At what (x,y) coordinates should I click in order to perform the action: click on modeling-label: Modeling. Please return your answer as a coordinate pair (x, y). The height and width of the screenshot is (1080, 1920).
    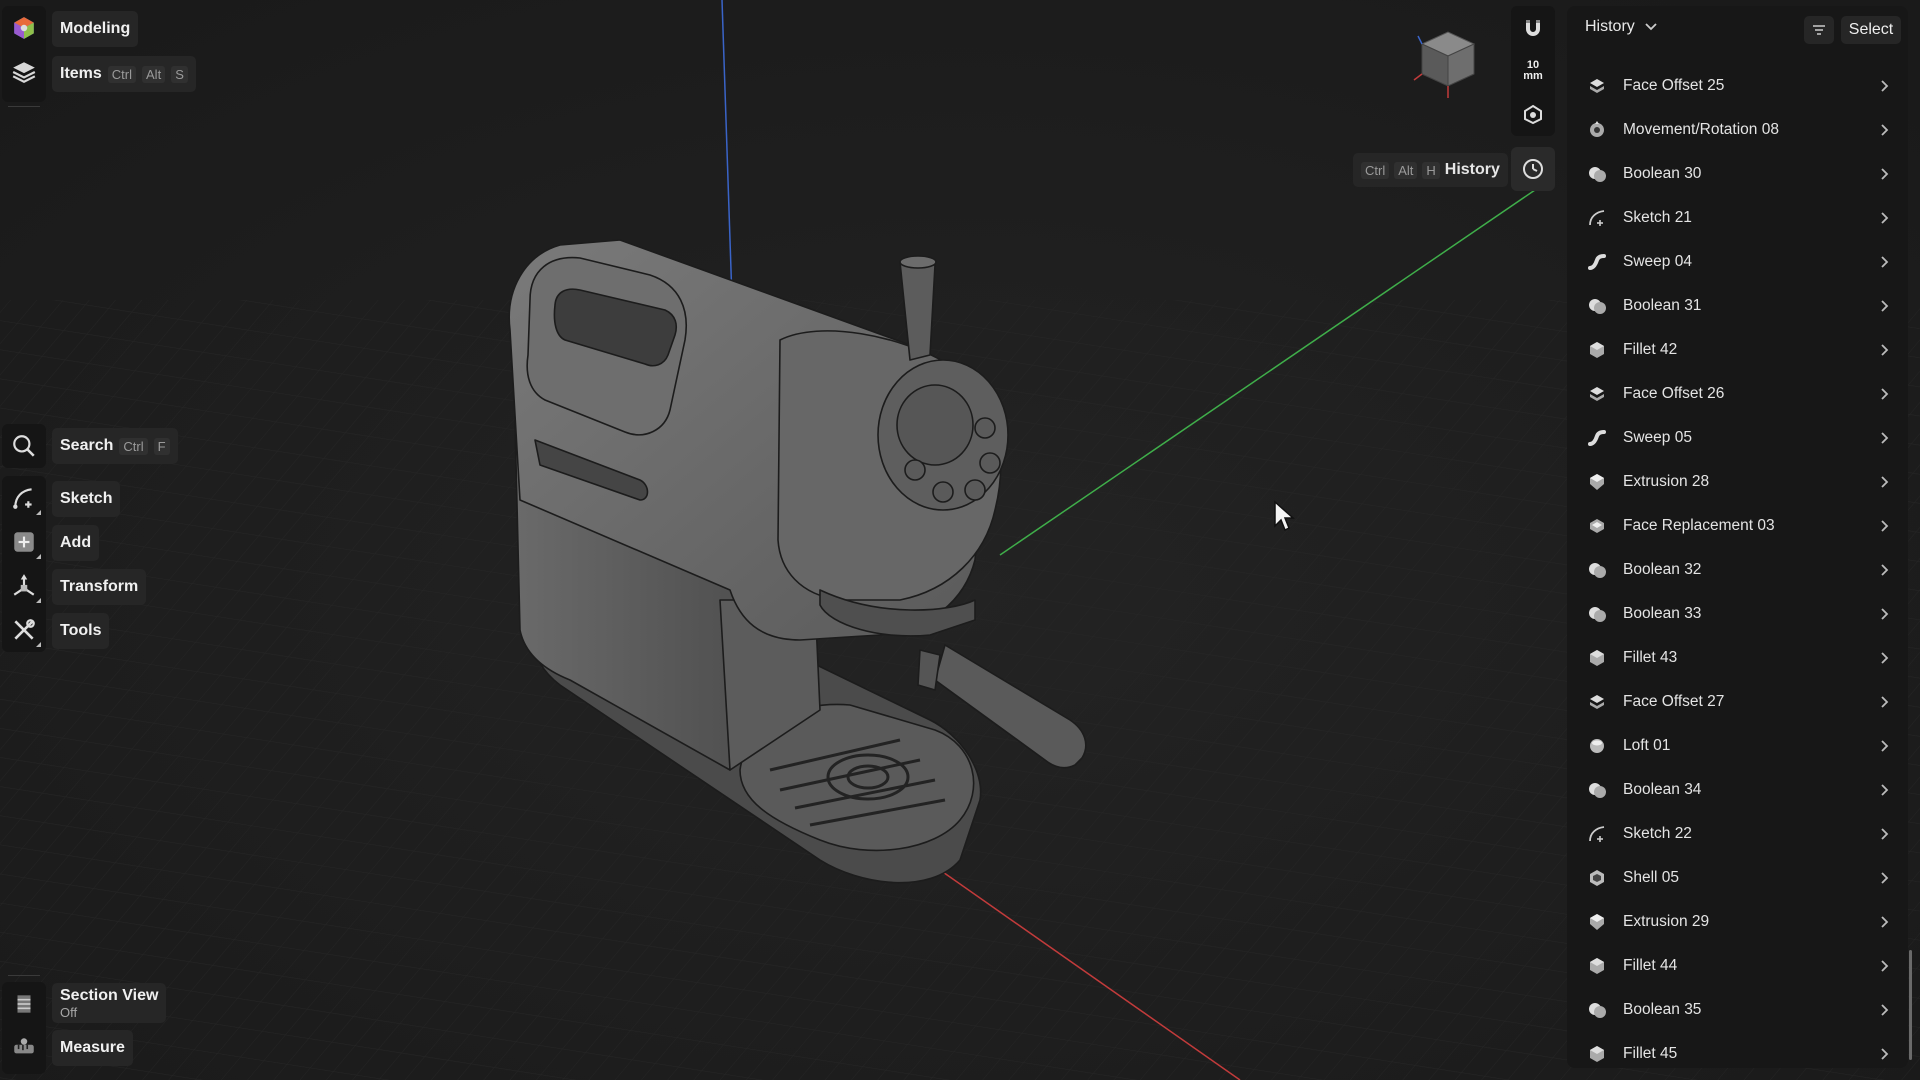
    Looking at the image, I should click on (95, 29).